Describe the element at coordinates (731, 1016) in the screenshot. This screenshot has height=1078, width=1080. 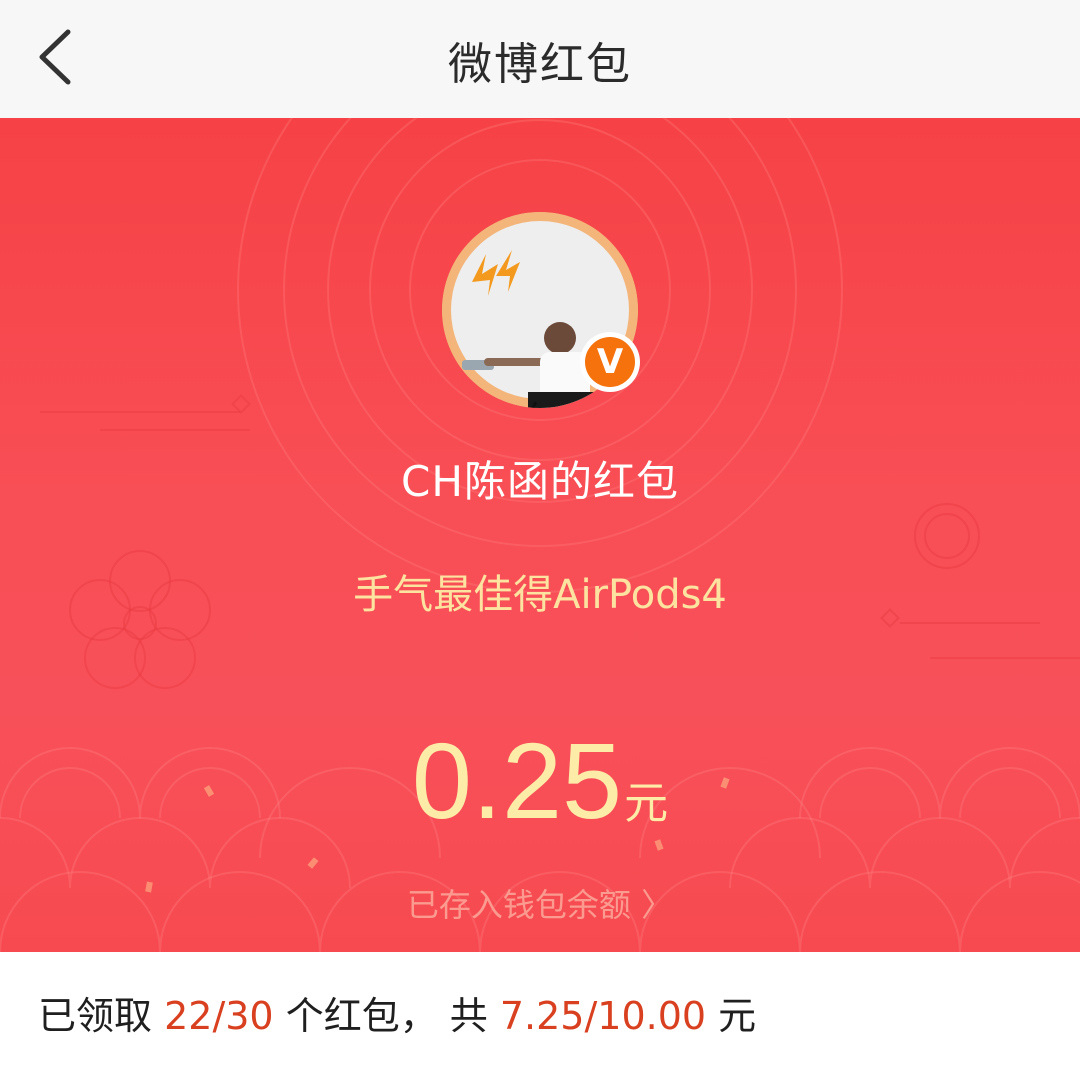
I see `summary-suffix: 元` at that location.